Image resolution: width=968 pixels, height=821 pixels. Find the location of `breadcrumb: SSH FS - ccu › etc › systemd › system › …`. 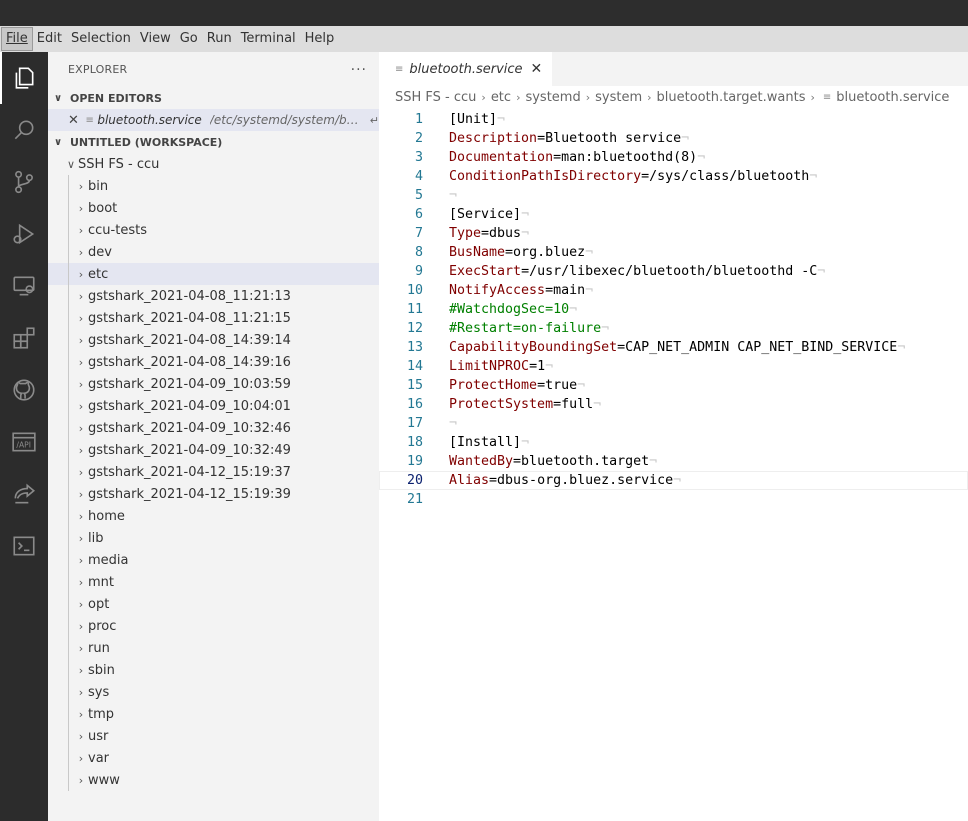

breadcrumb: SSH FS - ccu › etc › systemd › system › … is located at coordinates (673, 97).